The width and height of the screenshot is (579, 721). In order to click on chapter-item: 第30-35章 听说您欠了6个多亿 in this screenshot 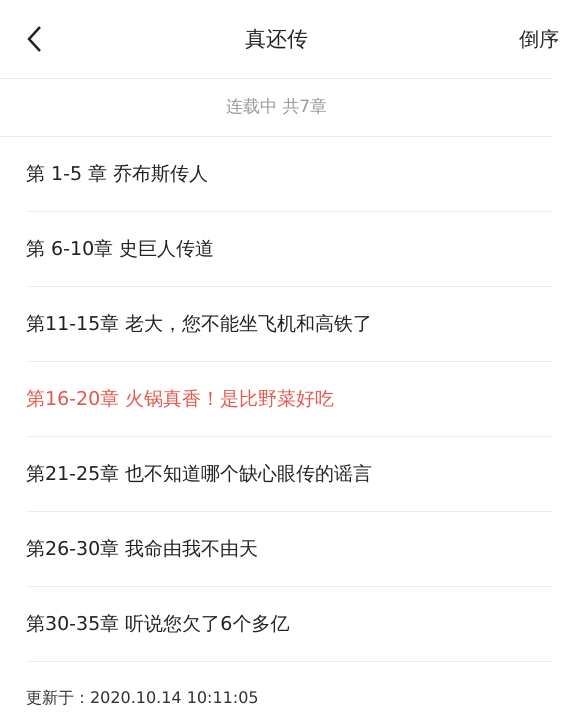, I will do `click(289, 624)`.